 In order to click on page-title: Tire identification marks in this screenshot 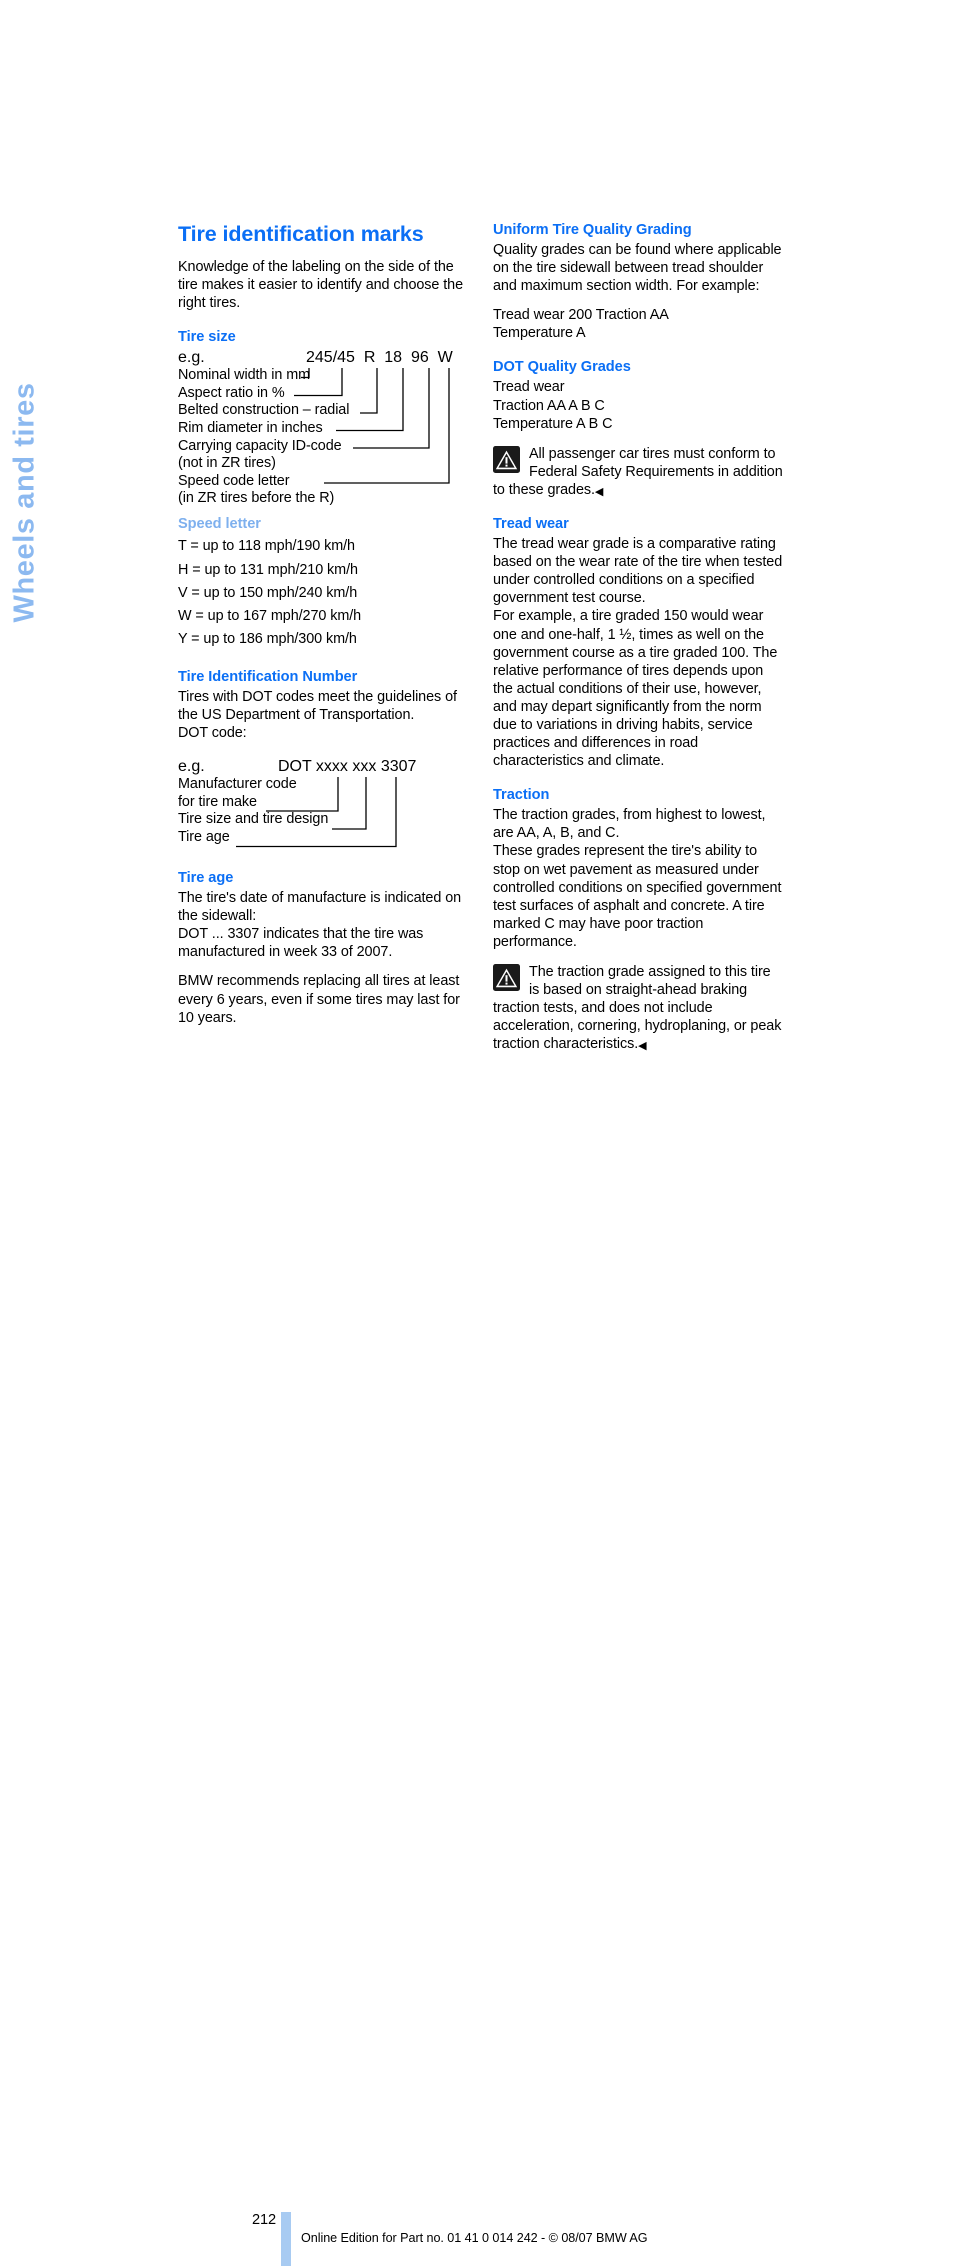, I will do `click(301, 234)`.